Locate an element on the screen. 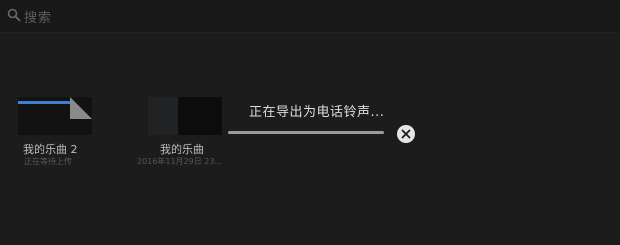 Image resolution: width=620 pixels, height=245 pixels. cancel-export-button is located at coordinates (406, 134).